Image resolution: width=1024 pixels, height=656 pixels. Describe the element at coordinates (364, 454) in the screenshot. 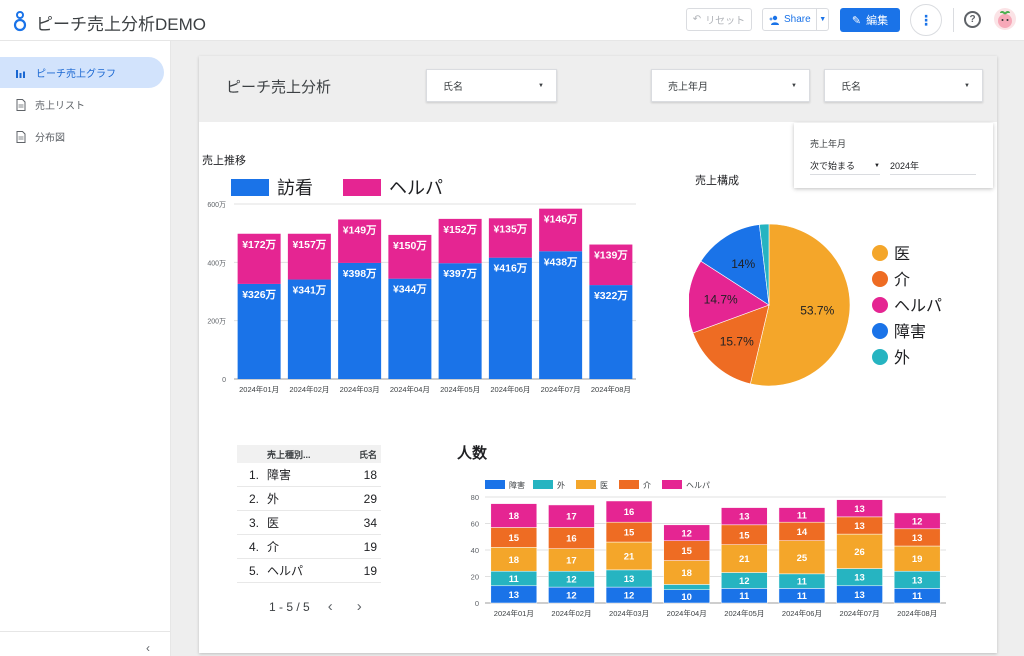

I see `column-header: 氏名` at that location.